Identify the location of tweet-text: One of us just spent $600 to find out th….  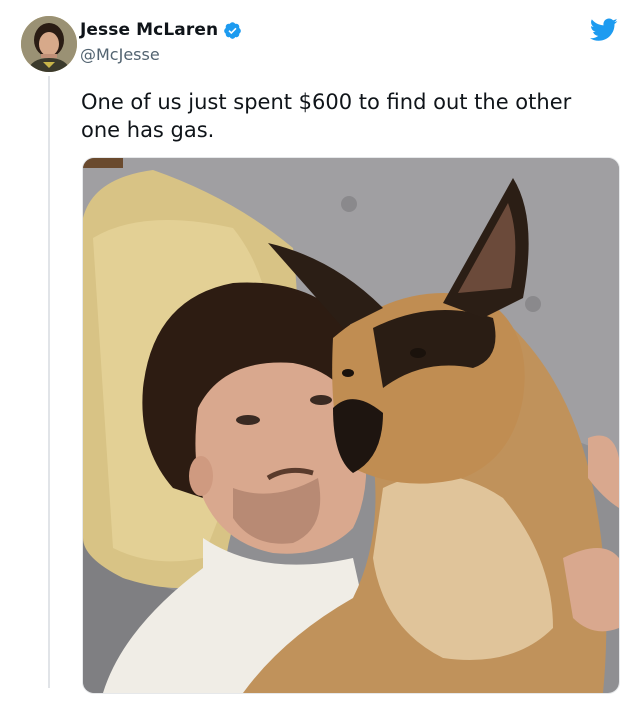
(326, 116).